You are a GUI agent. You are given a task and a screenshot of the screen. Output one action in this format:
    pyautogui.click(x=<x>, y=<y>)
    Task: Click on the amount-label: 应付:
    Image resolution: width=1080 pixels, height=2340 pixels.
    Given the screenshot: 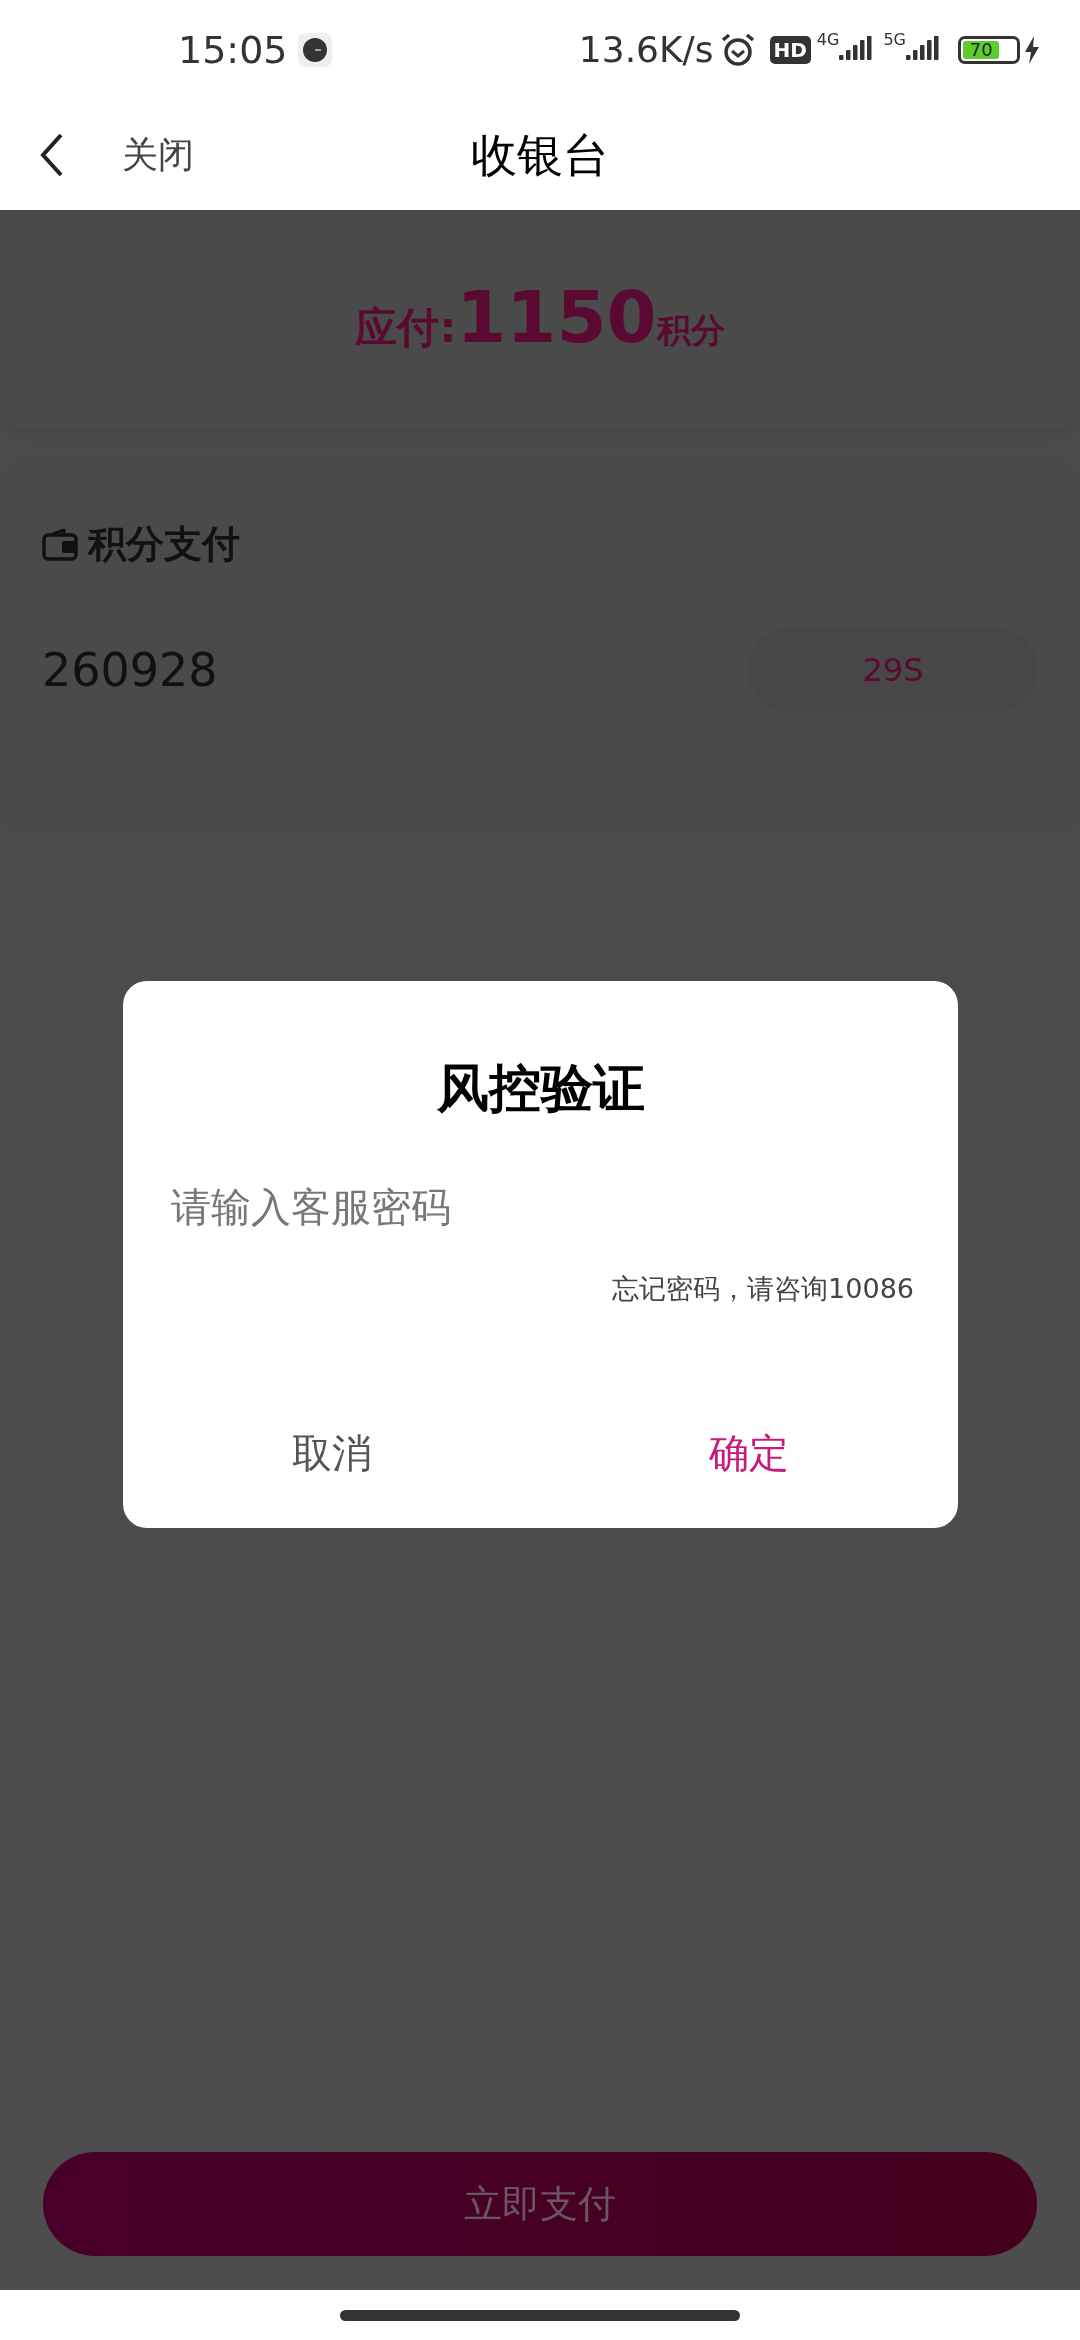 What is the action you would take?
    pyautogui.click(x=406, y=328)
    